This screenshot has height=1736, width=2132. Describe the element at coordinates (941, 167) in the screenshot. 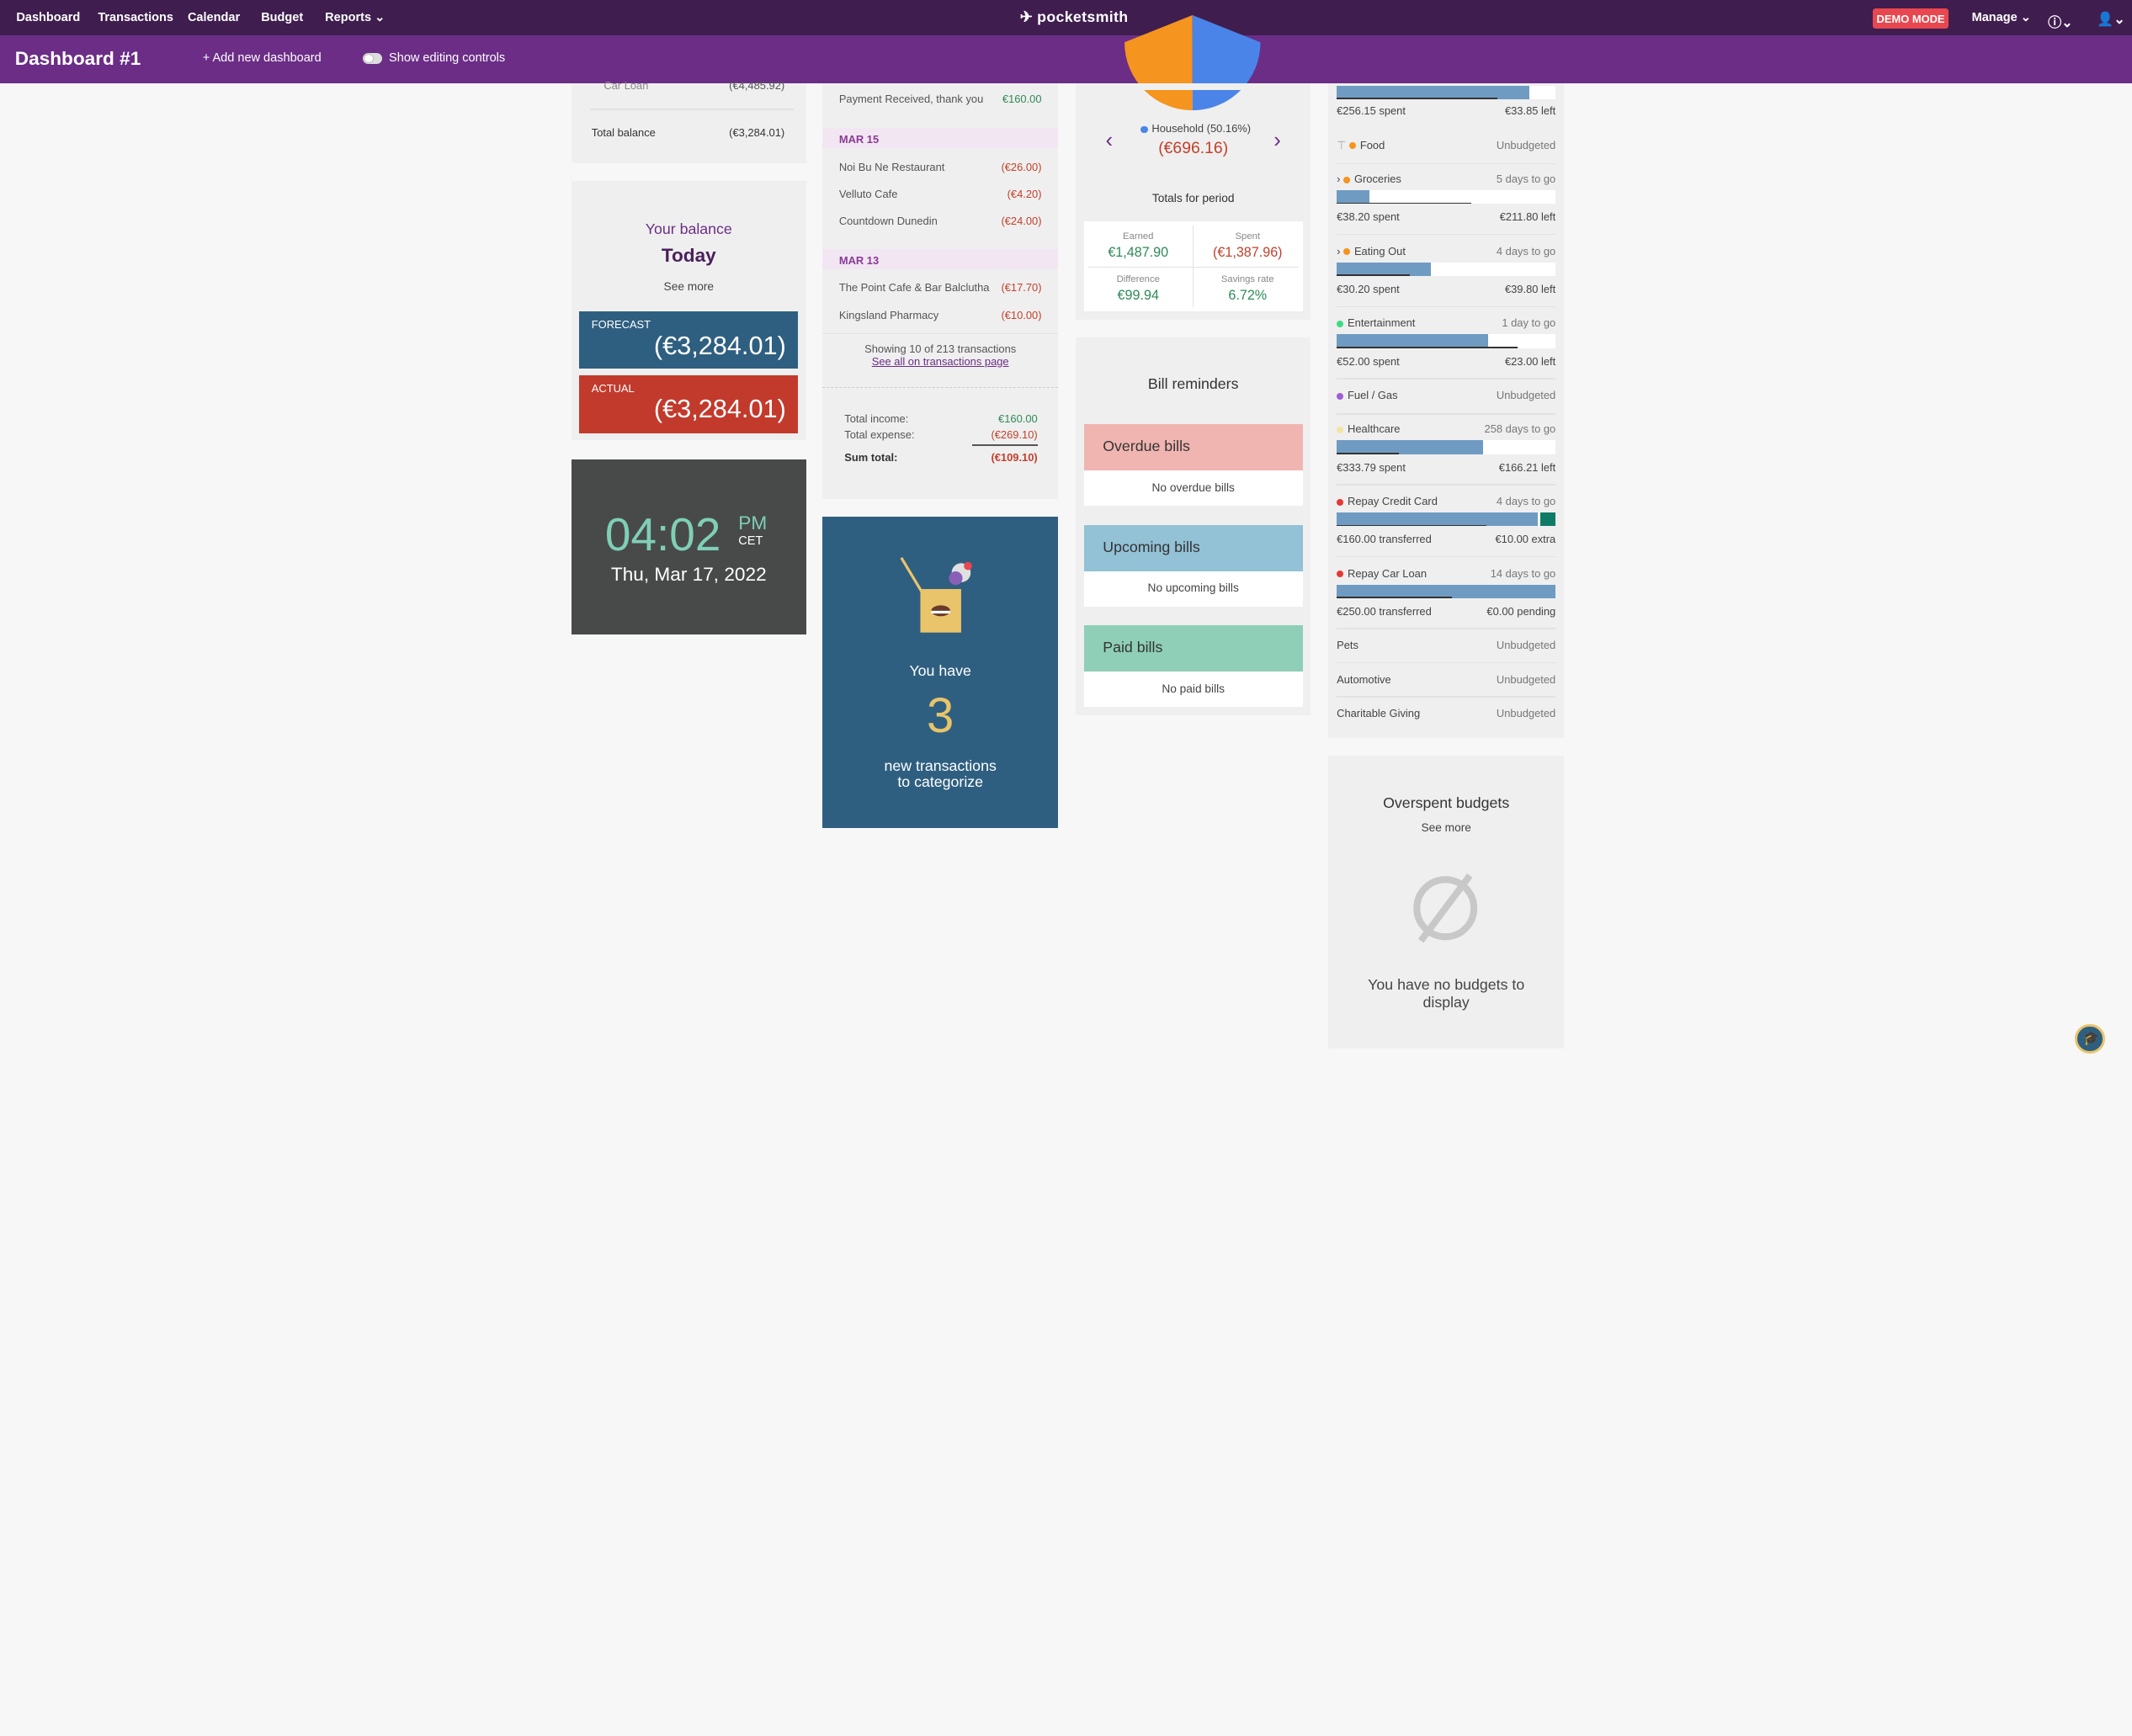

I see `transaction-row: Noi Bu Ne Restaurant (€26.00)` at that location.